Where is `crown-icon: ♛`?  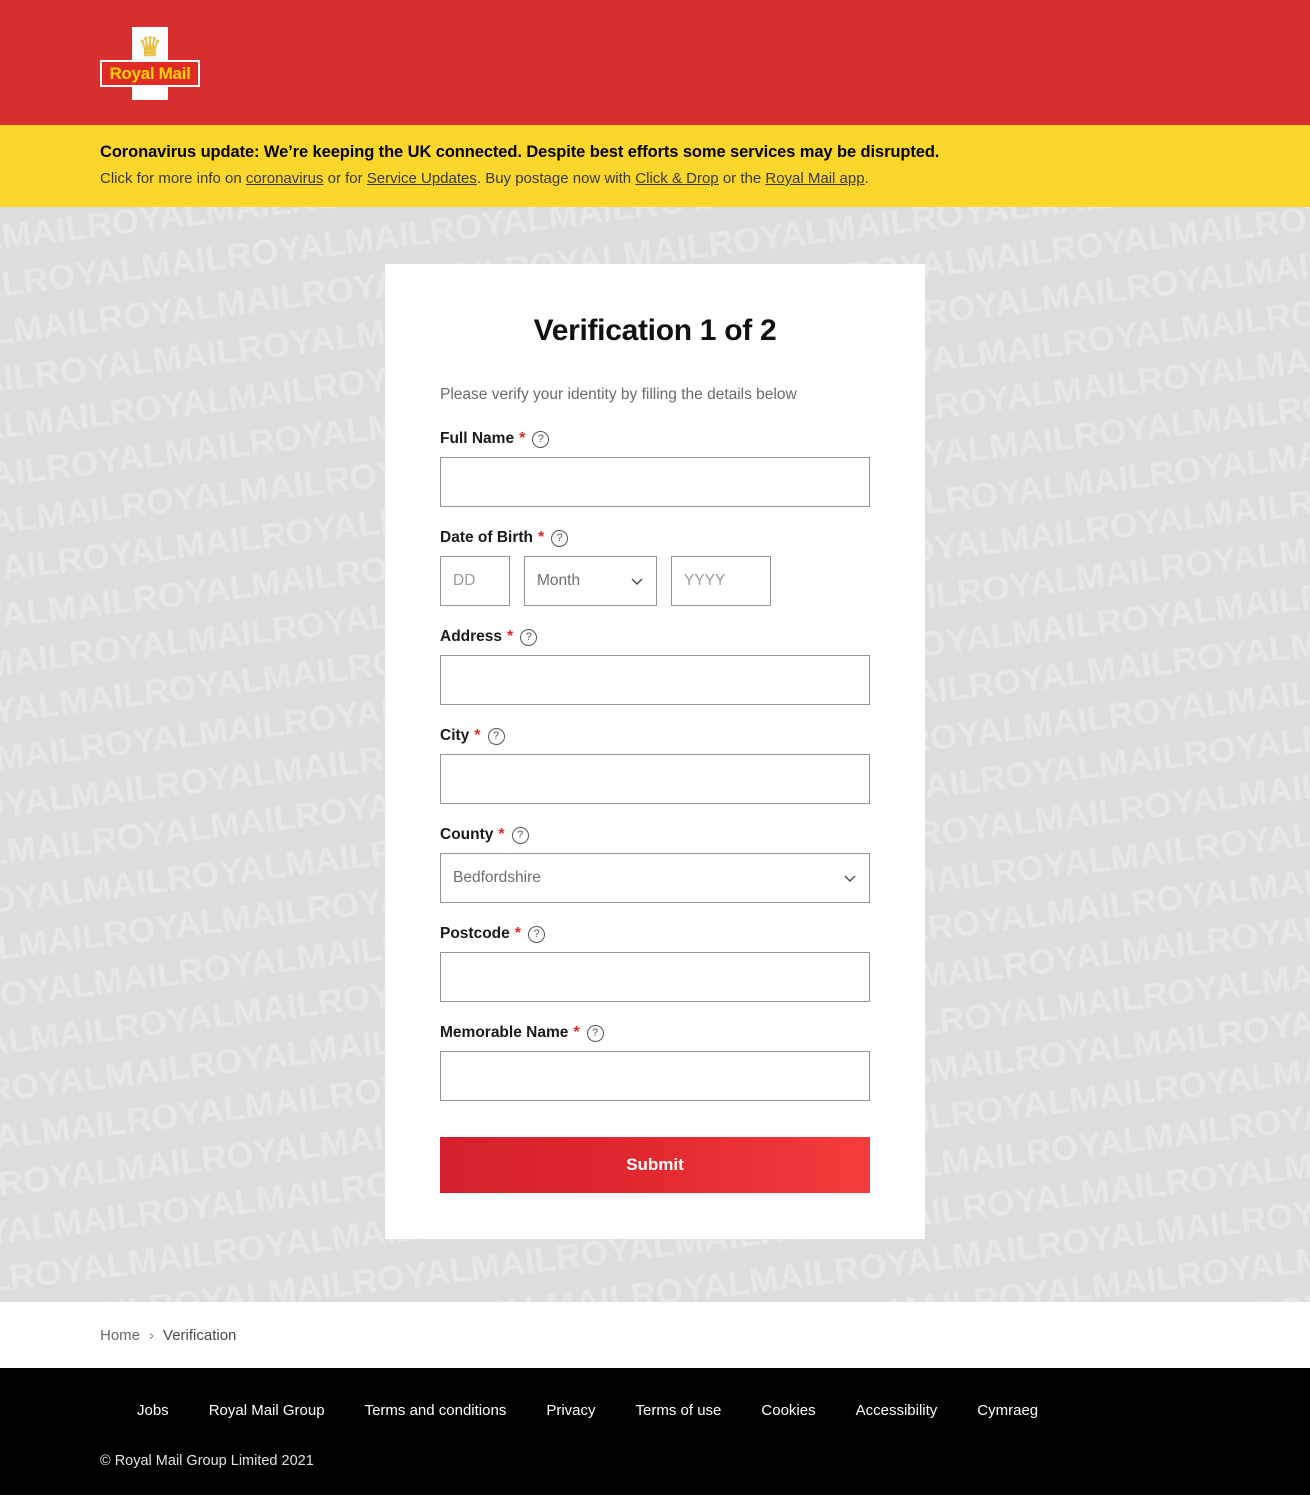
crown-icon: ♛ is located at coordinates (150, 47).